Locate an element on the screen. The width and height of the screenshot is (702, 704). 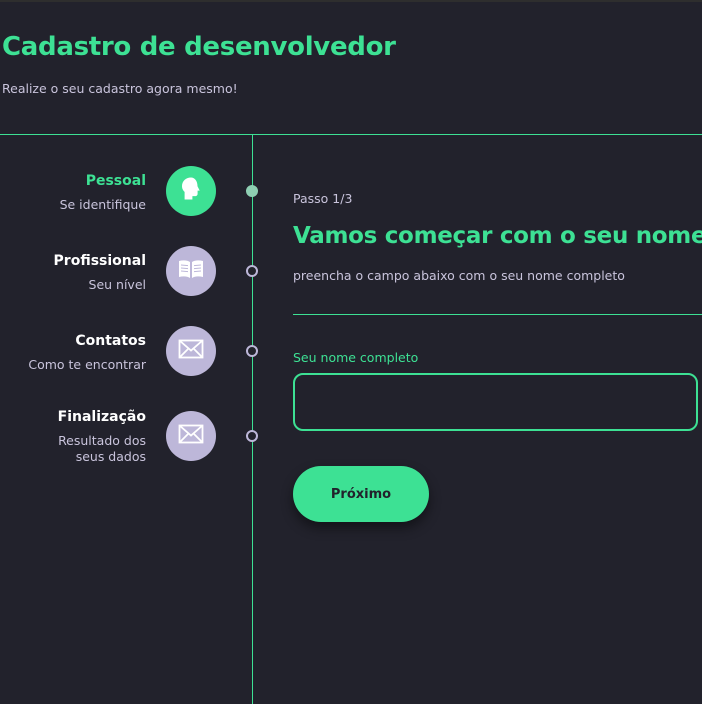
next-button: Próximo is located at coordinates (361, 494).